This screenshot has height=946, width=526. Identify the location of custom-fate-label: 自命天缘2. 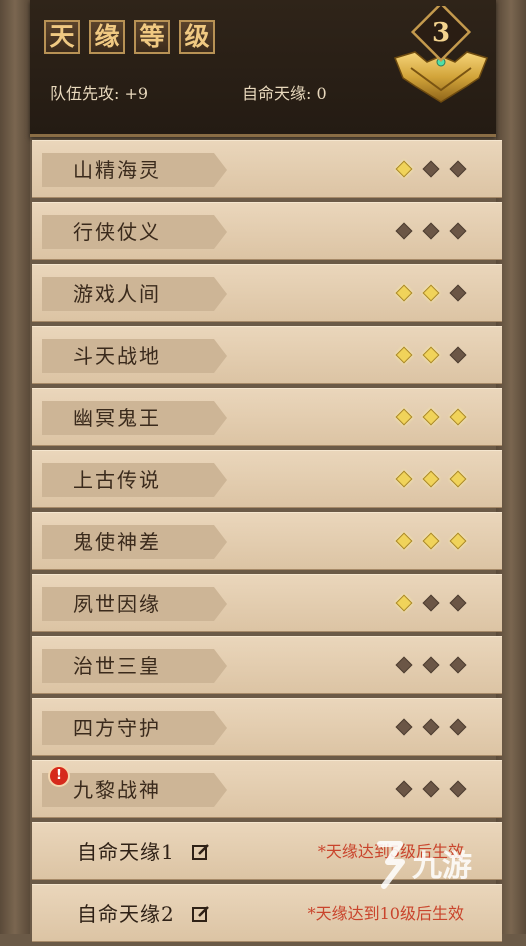
(126, 914).